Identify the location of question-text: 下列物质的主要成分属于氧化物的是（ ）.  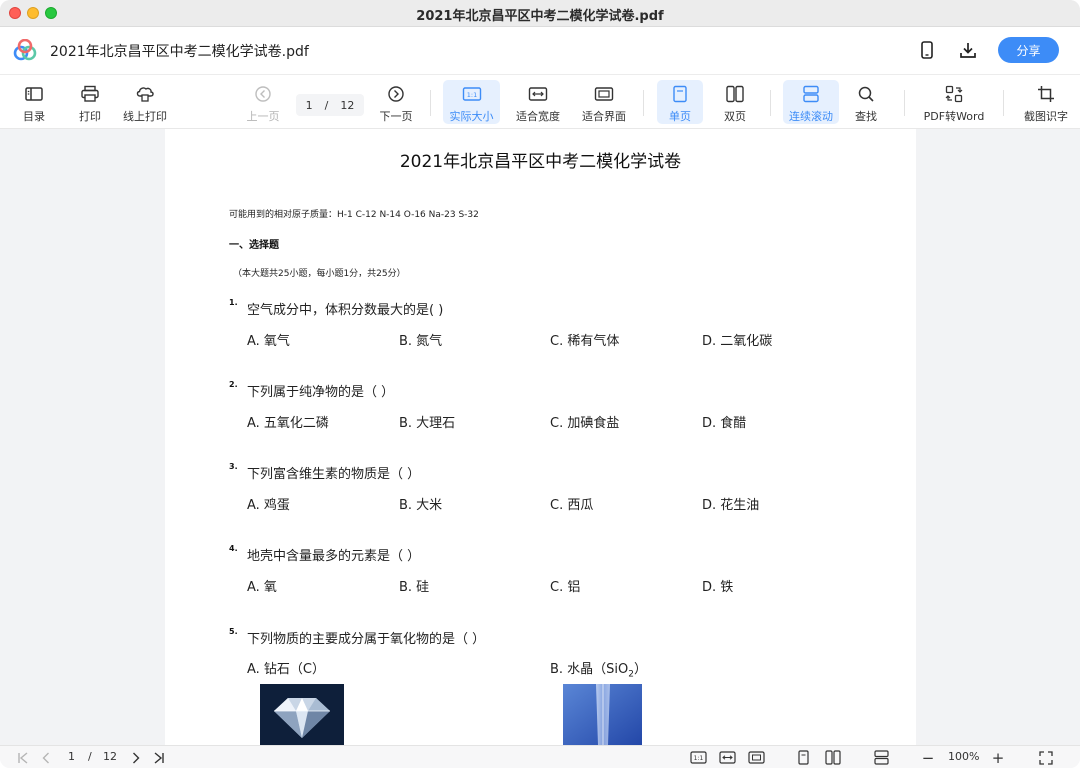
(366, 639).